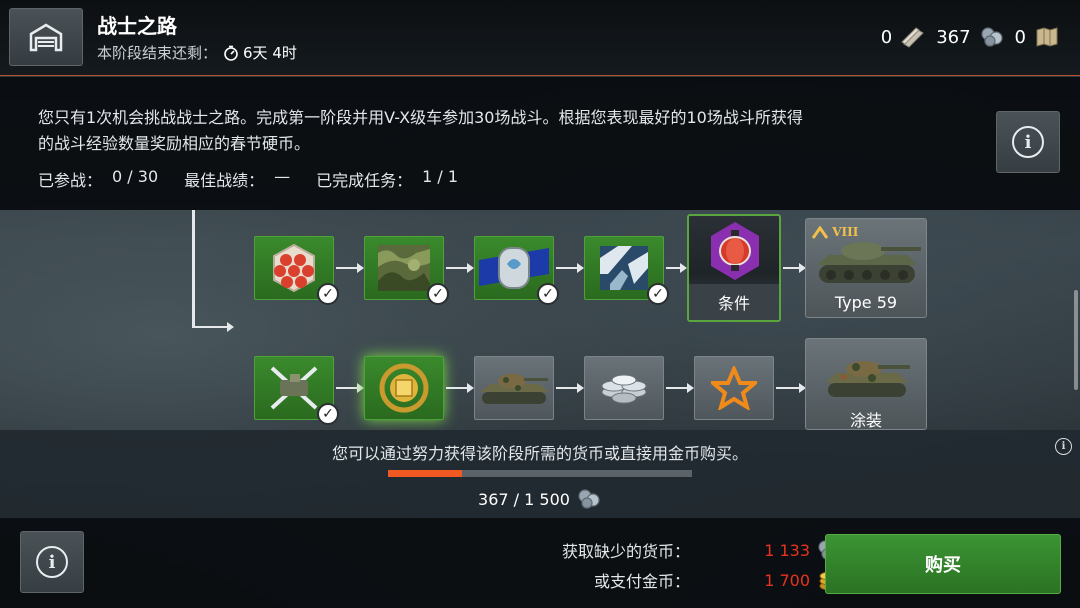 The width and height of the screenshot is (1080, 608). What do you see at coordinates (866, 302) in the screenshot?
I see `tank-name: Type 59` at bounding box center [866, 302].